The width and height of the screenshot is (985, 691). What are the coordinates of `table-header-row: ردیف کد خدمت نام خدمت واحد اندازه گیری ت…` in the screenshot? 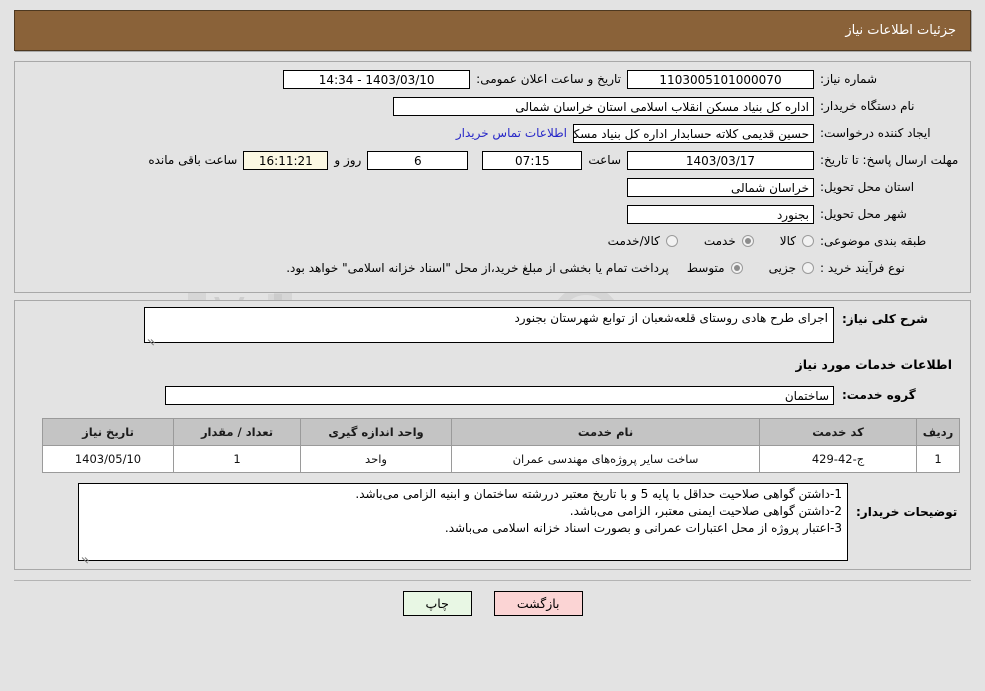 It's located at (501, 432).